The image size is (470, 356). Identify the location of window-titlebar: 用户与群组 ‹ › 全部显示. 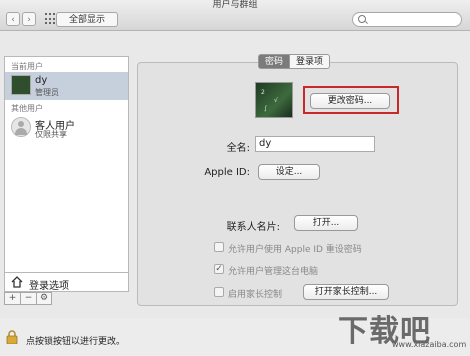
(235, 15).